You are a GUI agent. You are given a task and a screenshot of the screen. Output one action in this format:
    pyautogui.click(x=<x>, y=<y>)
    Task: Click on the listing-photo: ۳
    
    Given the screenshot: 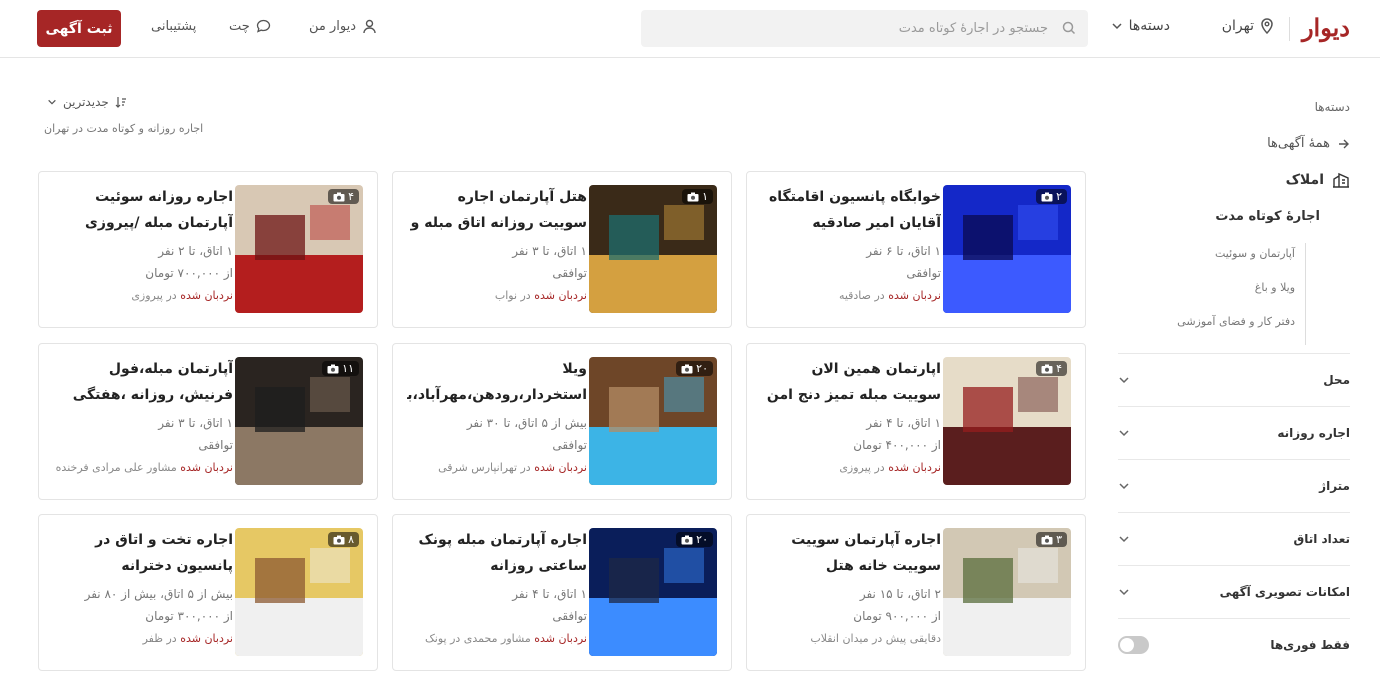 What is the action you would take?
    pyautogui.click(x=1007, y=592)
    